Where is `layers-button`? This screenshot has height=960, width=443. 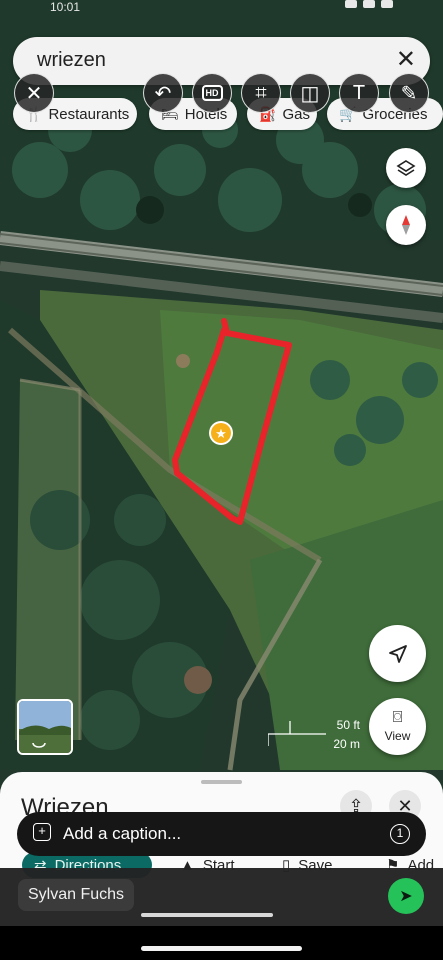
layers-button is located at coordinates (406, 168).